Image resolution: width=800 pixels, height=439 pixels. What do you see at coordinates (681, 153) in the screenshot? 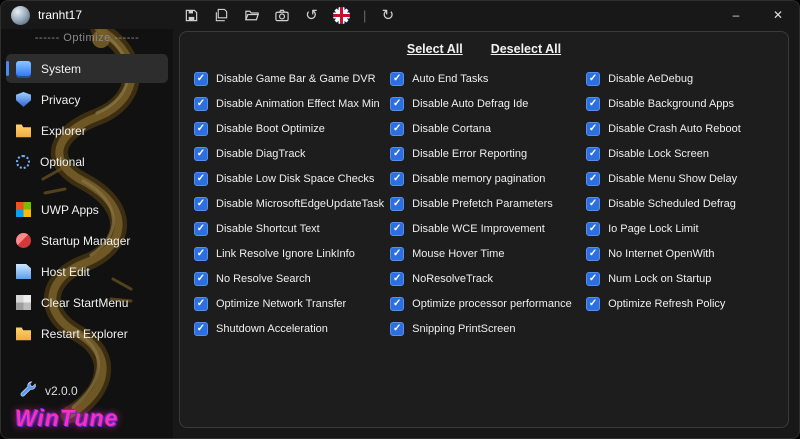
I see `checkbox-row-disable-lock-screen: ✓ Disable Lock Screen` at bounding box center [681, 153].